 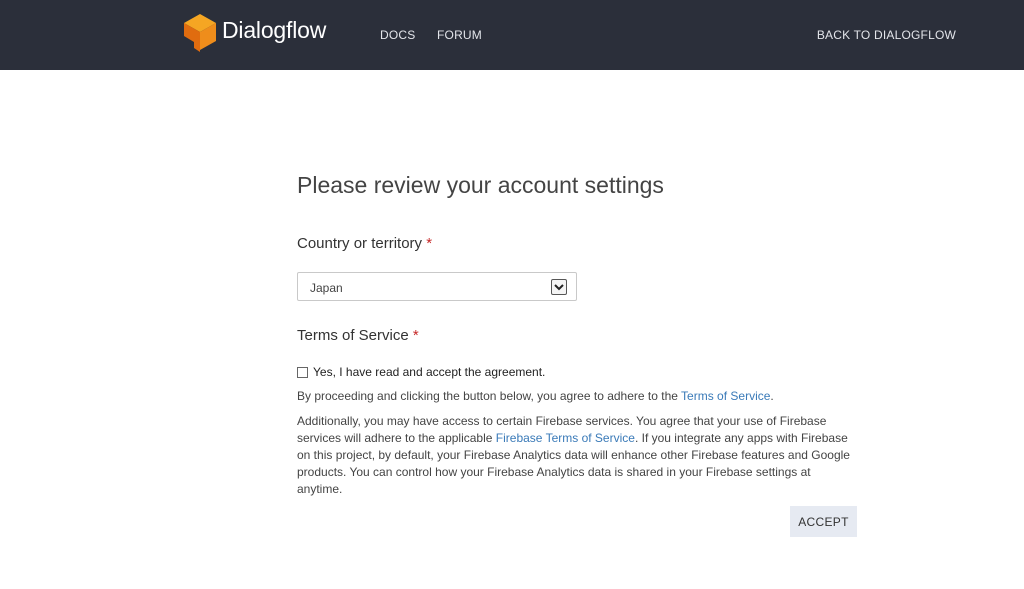 I want to click on terms-of-service-link: Terms of Service, so click(x=725, y=396).